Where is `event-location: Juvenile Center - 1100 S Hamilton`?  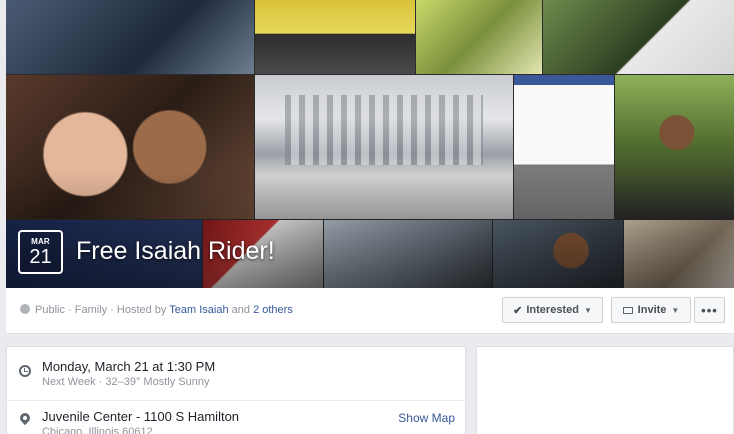
event-location: Juvenile Center - 1100 S Hamilton is located at coordinates (140, 416).